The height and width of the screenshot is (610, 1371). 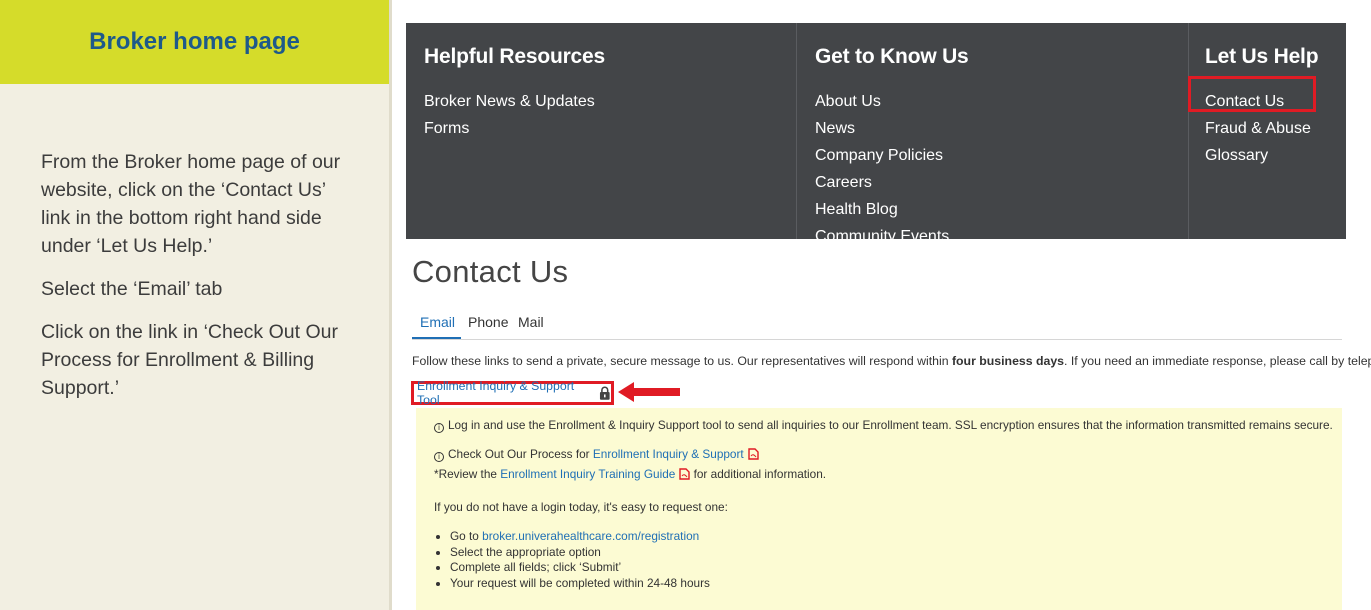 What do you see at coordinates (514, 56) in the screenshot?
I see `footer-heading-helpful-resources: Helpful Resources` at bounding box center [514, 56].